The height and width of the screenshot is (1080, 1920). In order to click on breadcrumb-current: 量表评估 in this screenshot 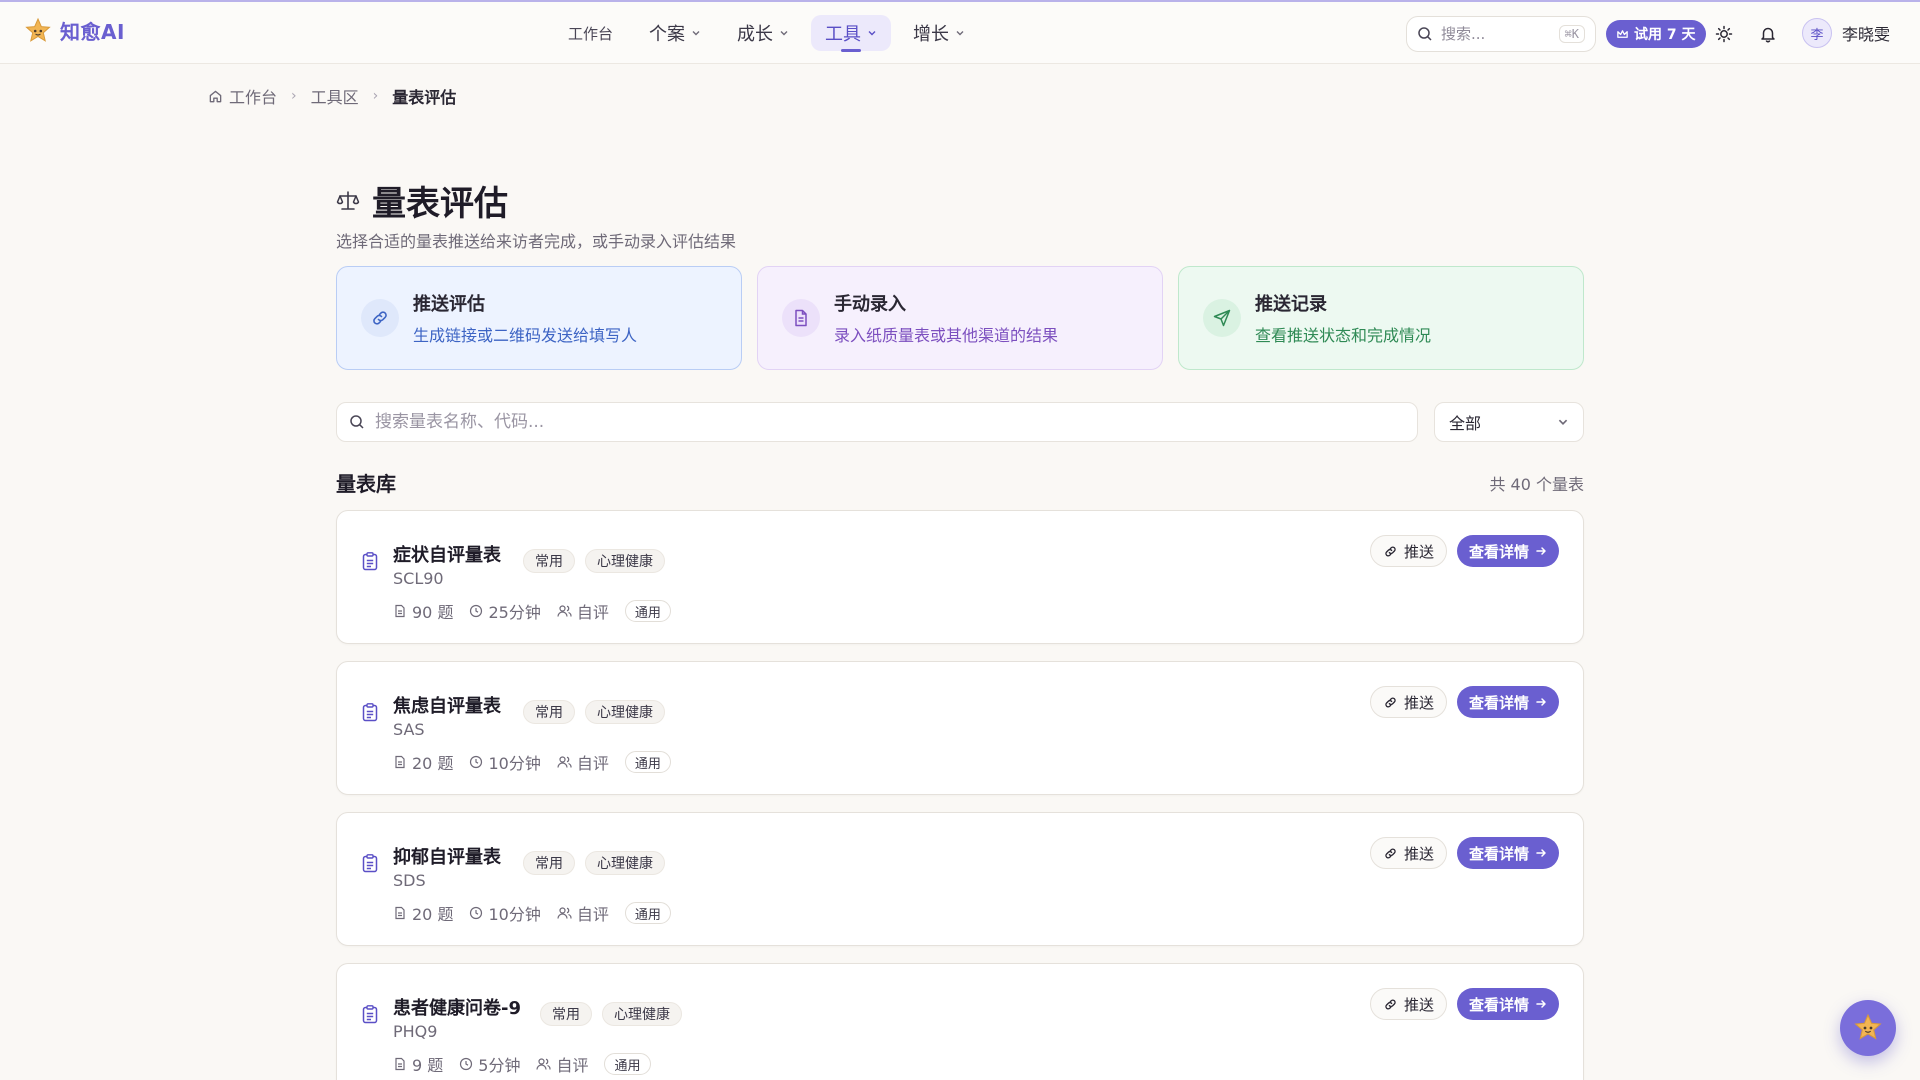, I will do `click(424, 97)`.